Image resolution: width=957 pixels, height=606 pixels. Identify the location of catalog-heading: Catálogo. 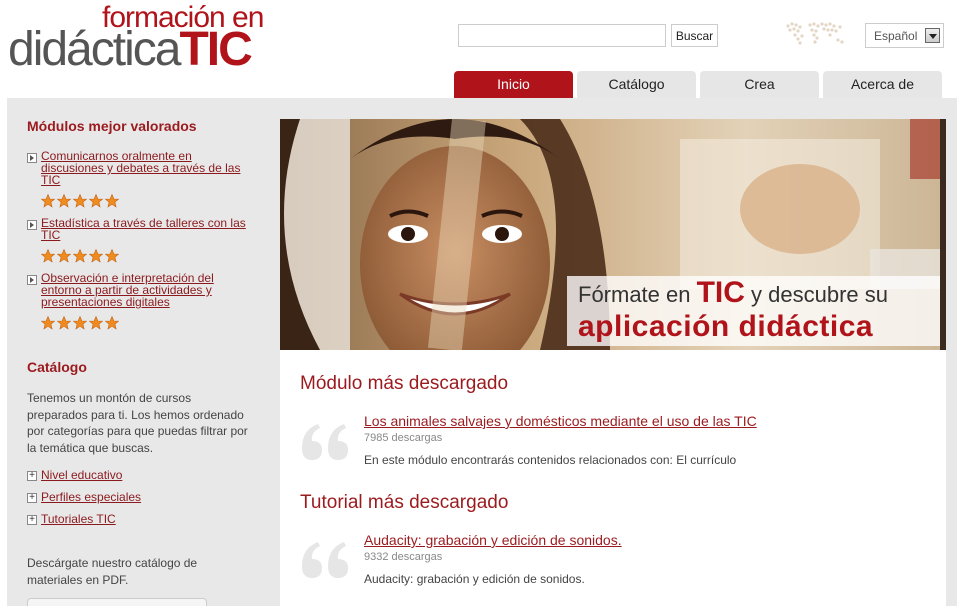
(57, 367).